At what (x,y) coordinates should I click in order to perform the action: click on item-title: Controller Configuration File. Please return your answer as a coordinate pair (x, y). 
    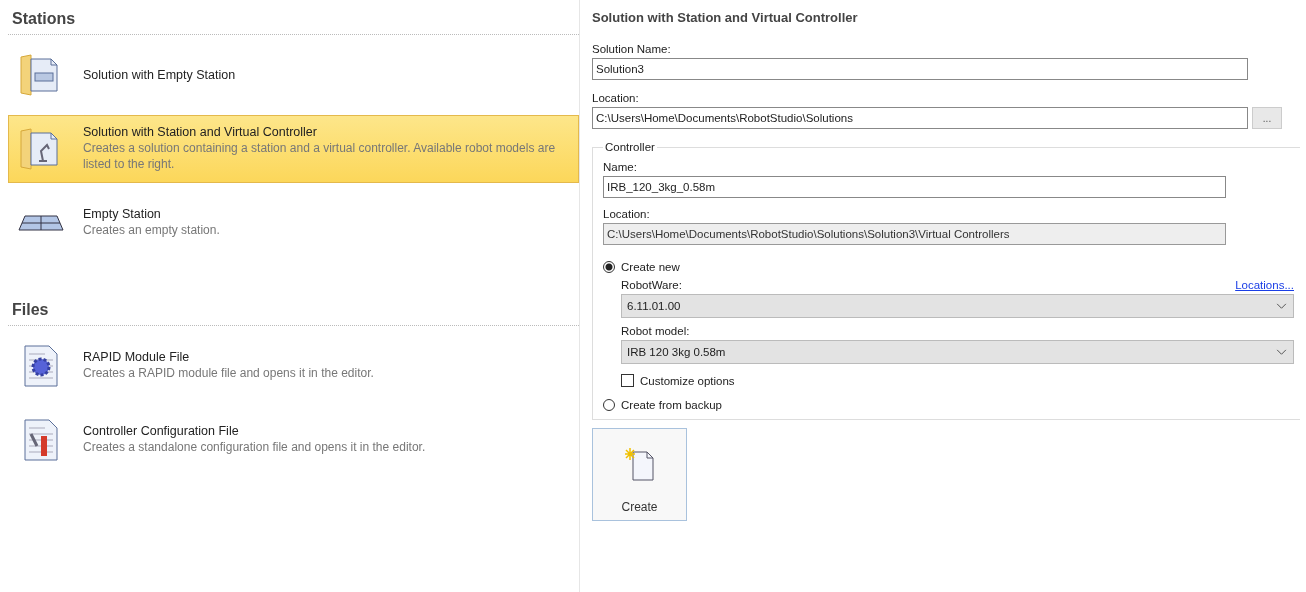
    Looking at the image, I should click on (161, 431).